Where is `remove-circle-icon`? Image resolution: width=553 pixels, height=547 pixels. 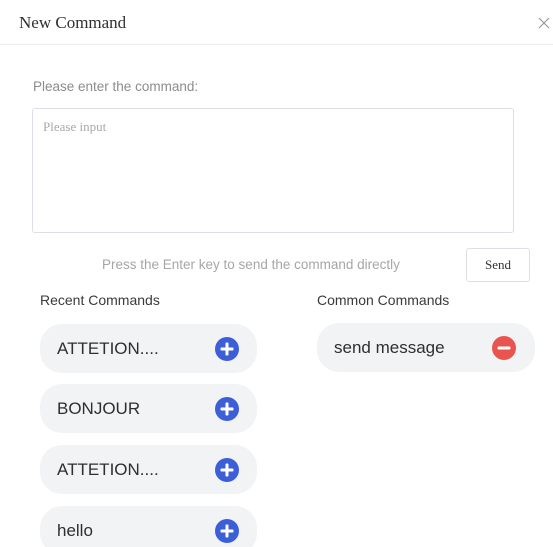
remove-circle-icon is located at coordinates (504, 348).